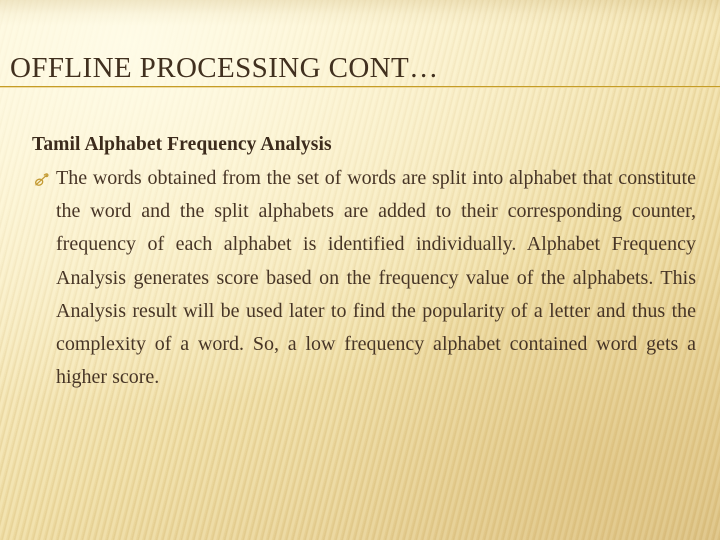 The width and height of the screenshot is (720, 540). I want to click on section-heading: Tamil Alphabet Frequency Analysis, so click(182, 144).